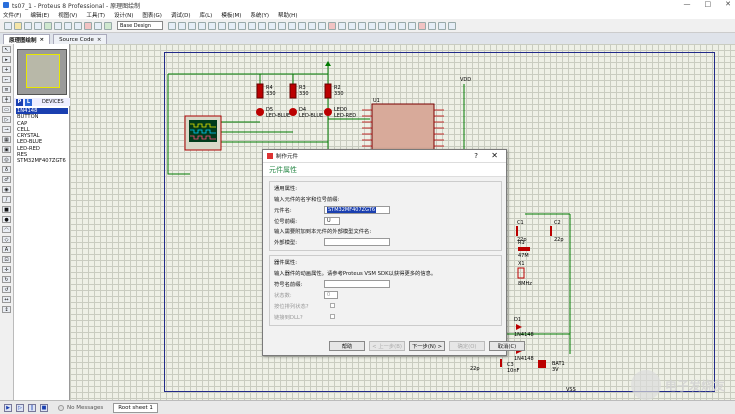  Describe the element at coordinates (392, 25) in the screenshot. I see `search-icon` at that location.